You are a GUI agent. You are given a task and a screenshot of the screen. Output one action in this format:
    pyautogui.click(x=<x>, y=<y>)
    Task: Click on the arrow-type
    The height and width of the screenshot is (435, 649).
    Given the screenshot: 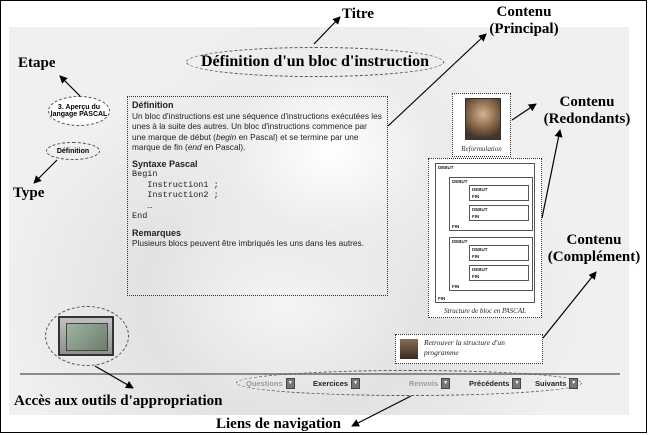 What is the action you would take?
    pyautogui.click(x=45, y=171)
    